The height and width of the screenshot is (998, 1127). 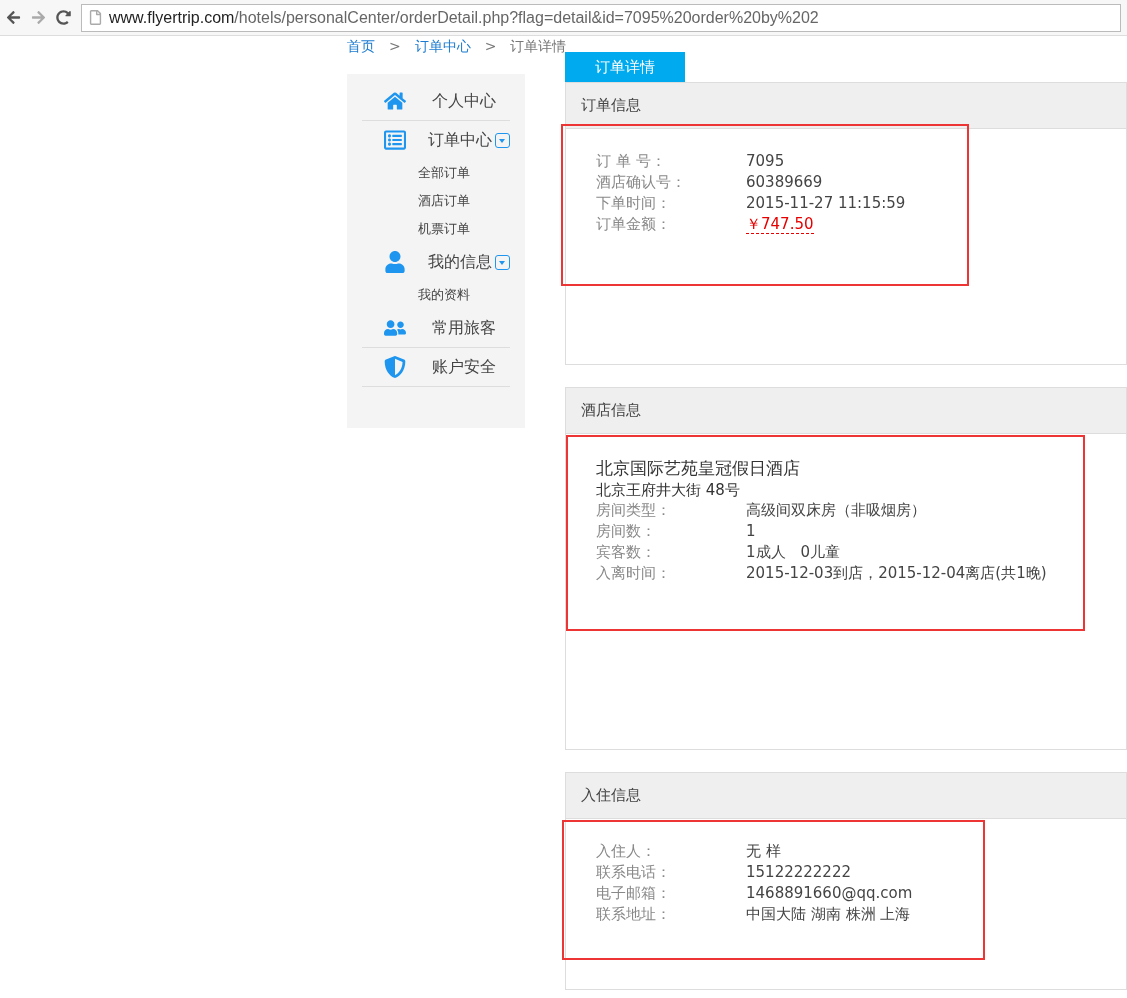 I want to click on field-value: 无 样, so click(x=763, y=851).